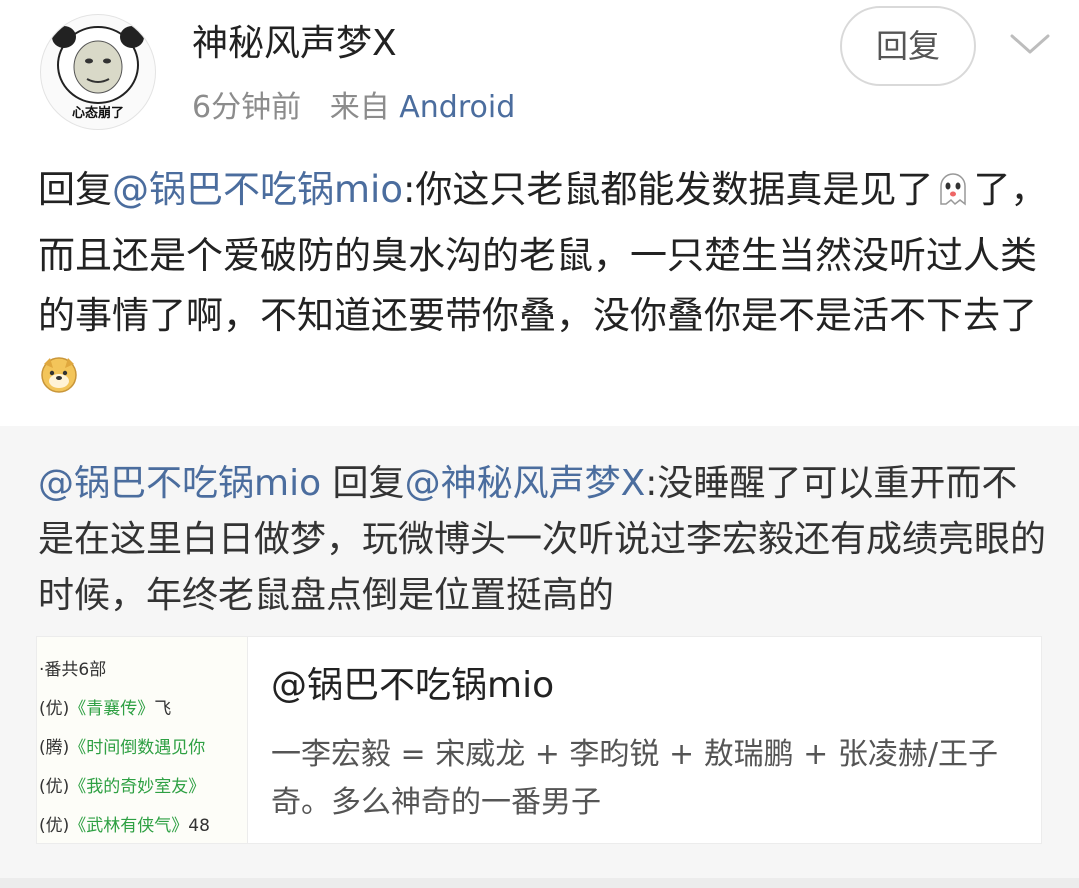 Image resolution: width=1079 pixels, height=888 pixels. What do you see at coordinates (539, 883) in the screenshot?
I see `bottom-divider` at bounding box center [539, 883].